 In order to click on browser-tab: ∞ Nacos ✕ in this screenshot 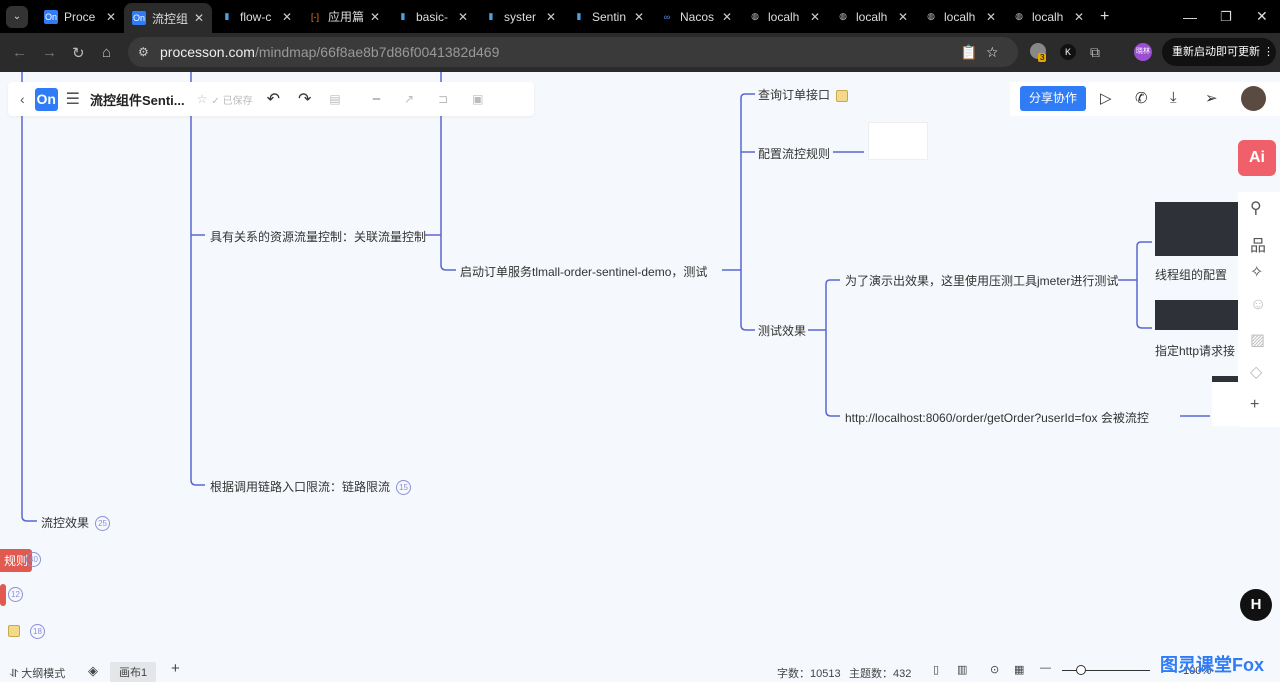, I will do `click(696, 17)`.